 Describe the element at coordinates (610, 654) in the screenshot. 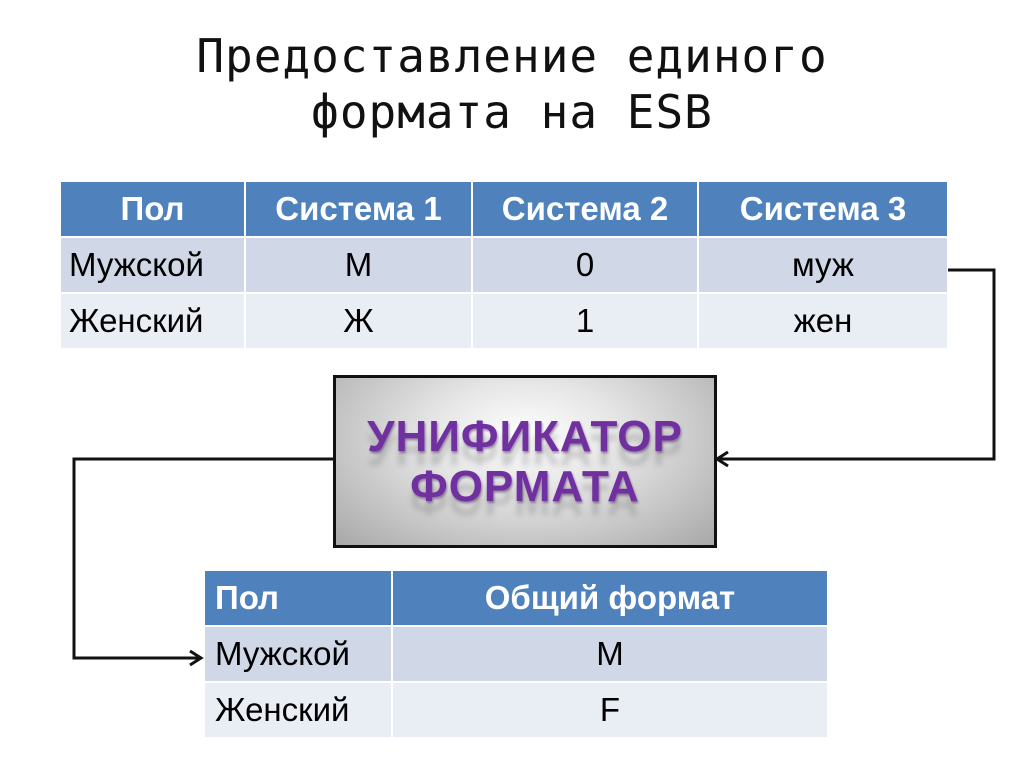

I see `table-cell: M` at that location.